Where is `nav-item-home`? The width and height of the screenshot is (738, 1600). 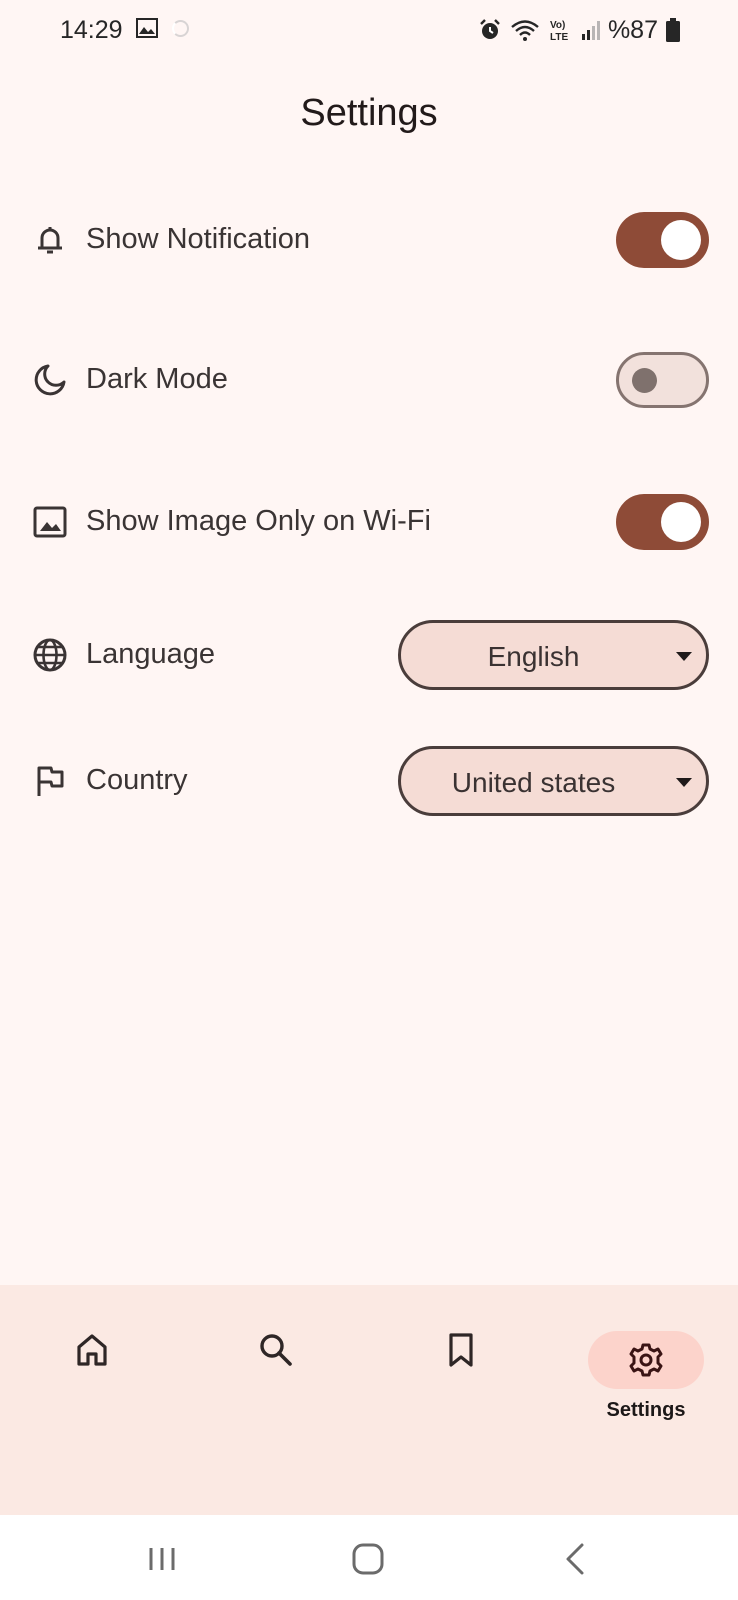 nav-item-home is located at coordinates (92, 1354).